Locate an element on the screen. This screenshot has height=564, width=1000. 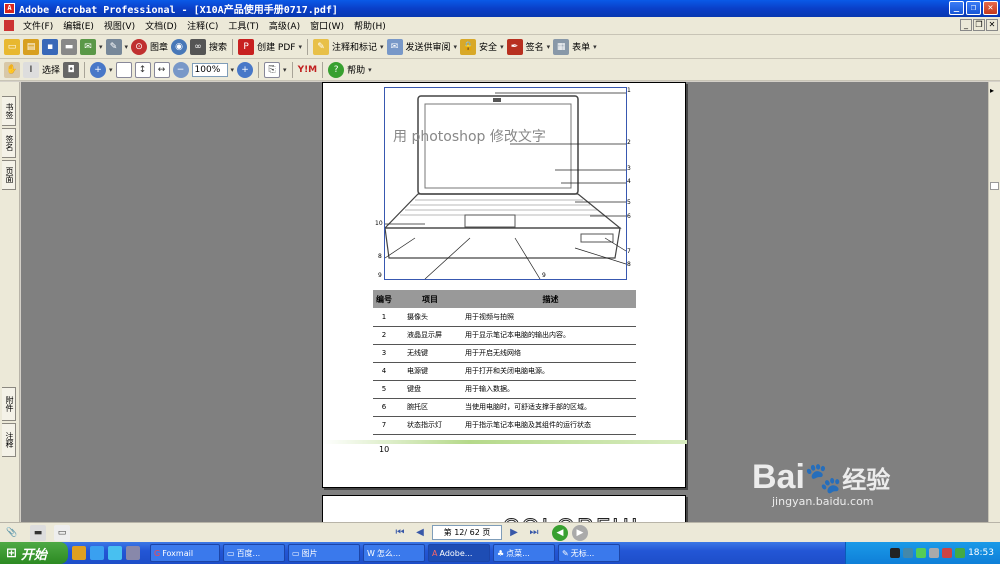
row-description: 用于打开和关闭电脑电源。 is located at coordinates (550, 371).